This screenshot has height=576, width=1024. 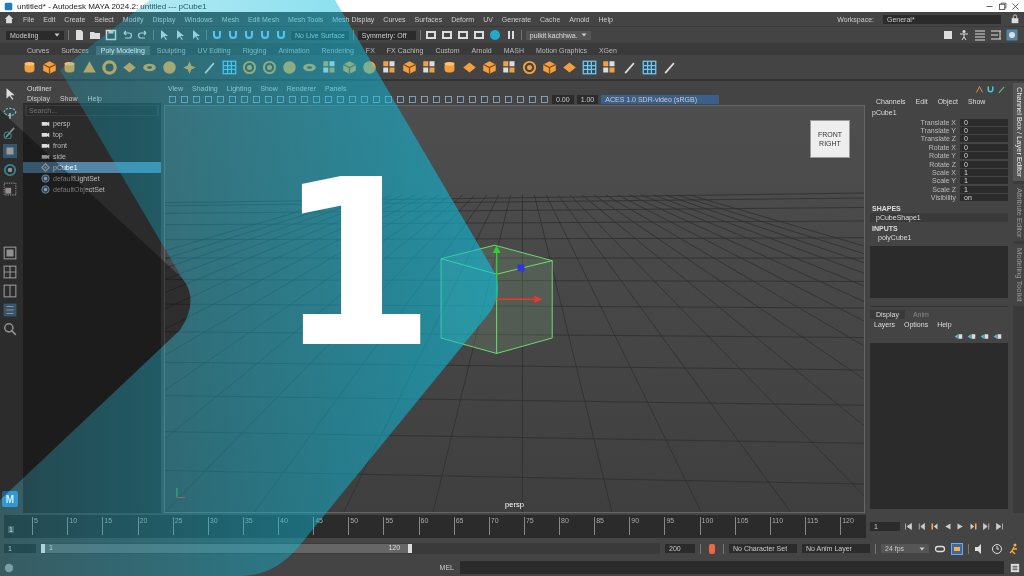 What do you see at coordinates (934, 526) in the screenshot?
I see `step-back-key-icon` at bounding box center [934, 526].